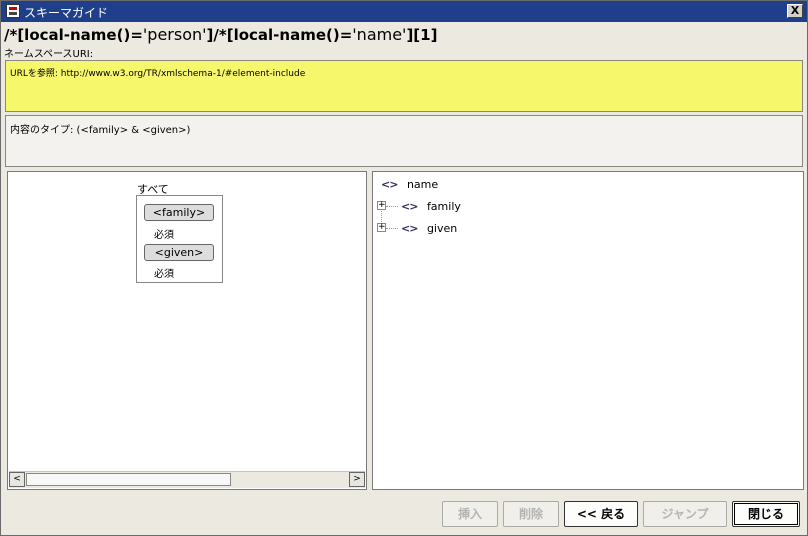  I want to click on scroll-right-button: >, so click(357, 479).